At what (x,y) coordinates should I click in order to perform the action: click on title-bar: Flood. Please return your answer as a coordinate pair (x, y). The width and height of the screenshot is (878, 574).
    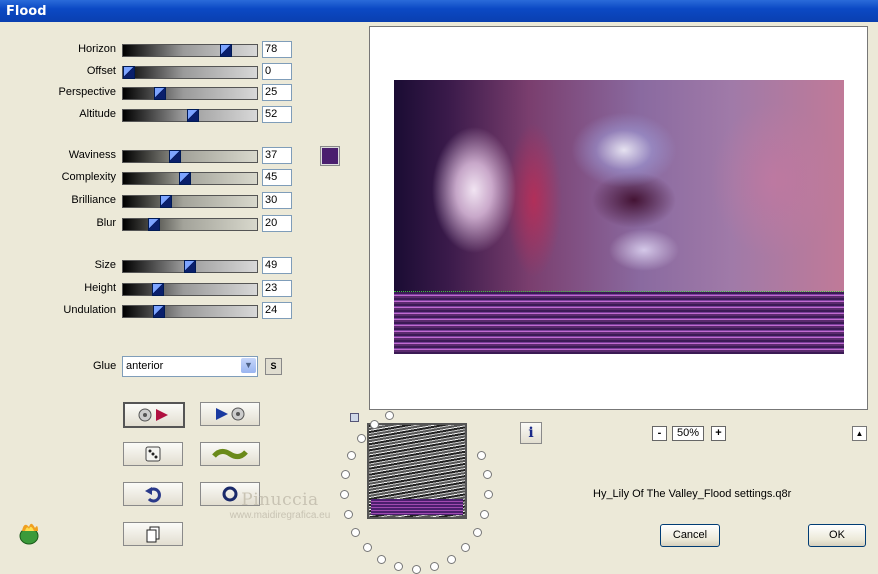
    Looking at the image, I should click on (439, 11).